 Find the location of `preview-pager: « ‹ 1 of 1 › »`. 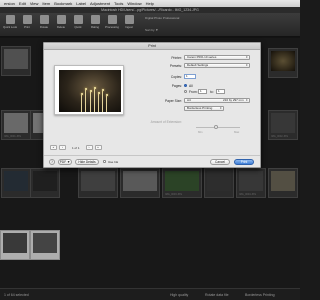

preview-pager: « ‹ 1 of 1 › » is located at coordinates (89, 147).